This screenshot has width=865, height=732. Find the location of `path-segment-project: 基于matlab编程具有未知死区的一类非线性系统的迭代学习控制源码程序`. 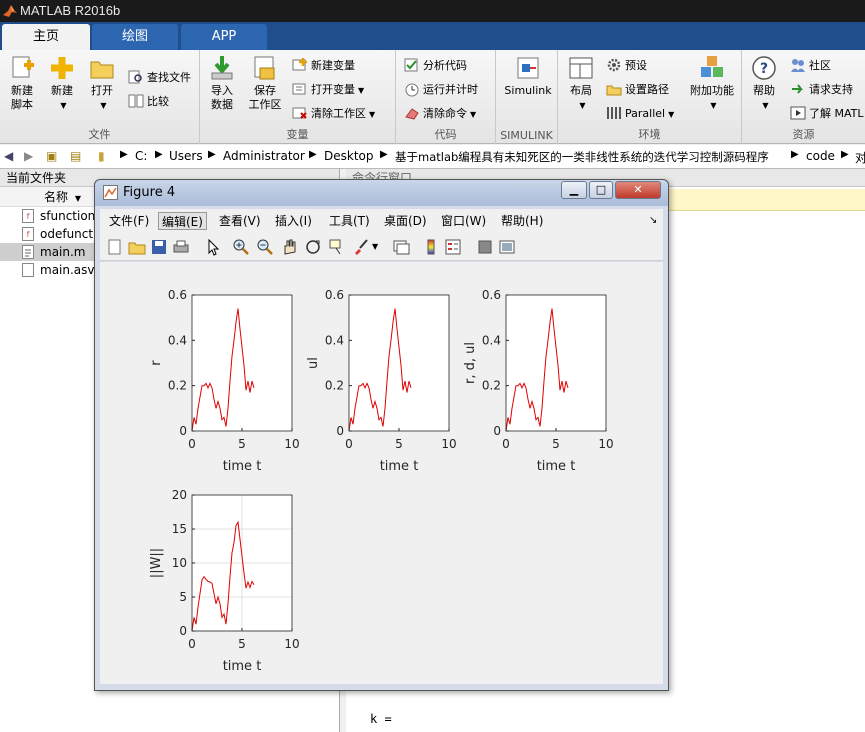

path-segment-project: 基于matlab编程具有未知死区的一类非线性系统的迭代学习控制源码程序 is located at coordinates (582, 157).